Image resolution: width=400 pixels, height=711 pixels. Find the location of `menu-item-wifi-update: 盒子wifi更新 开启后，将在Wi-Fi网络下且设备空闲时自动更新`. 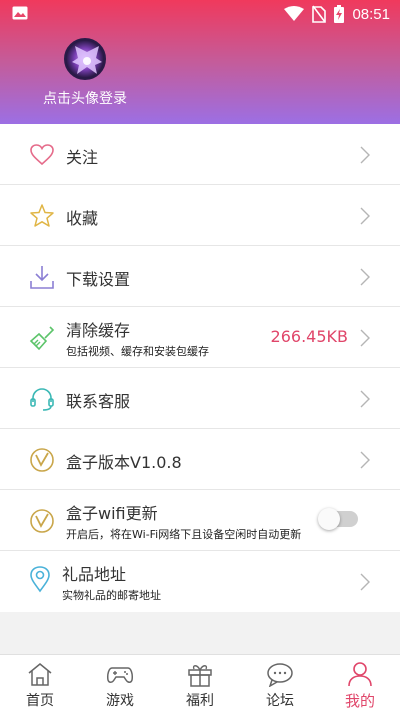

menu-item-wifi-update: 盒子wifi更新 开启后，将在Wi-Fi网络下且设备空闲时自动更新 is located at coordinates (200, 520).